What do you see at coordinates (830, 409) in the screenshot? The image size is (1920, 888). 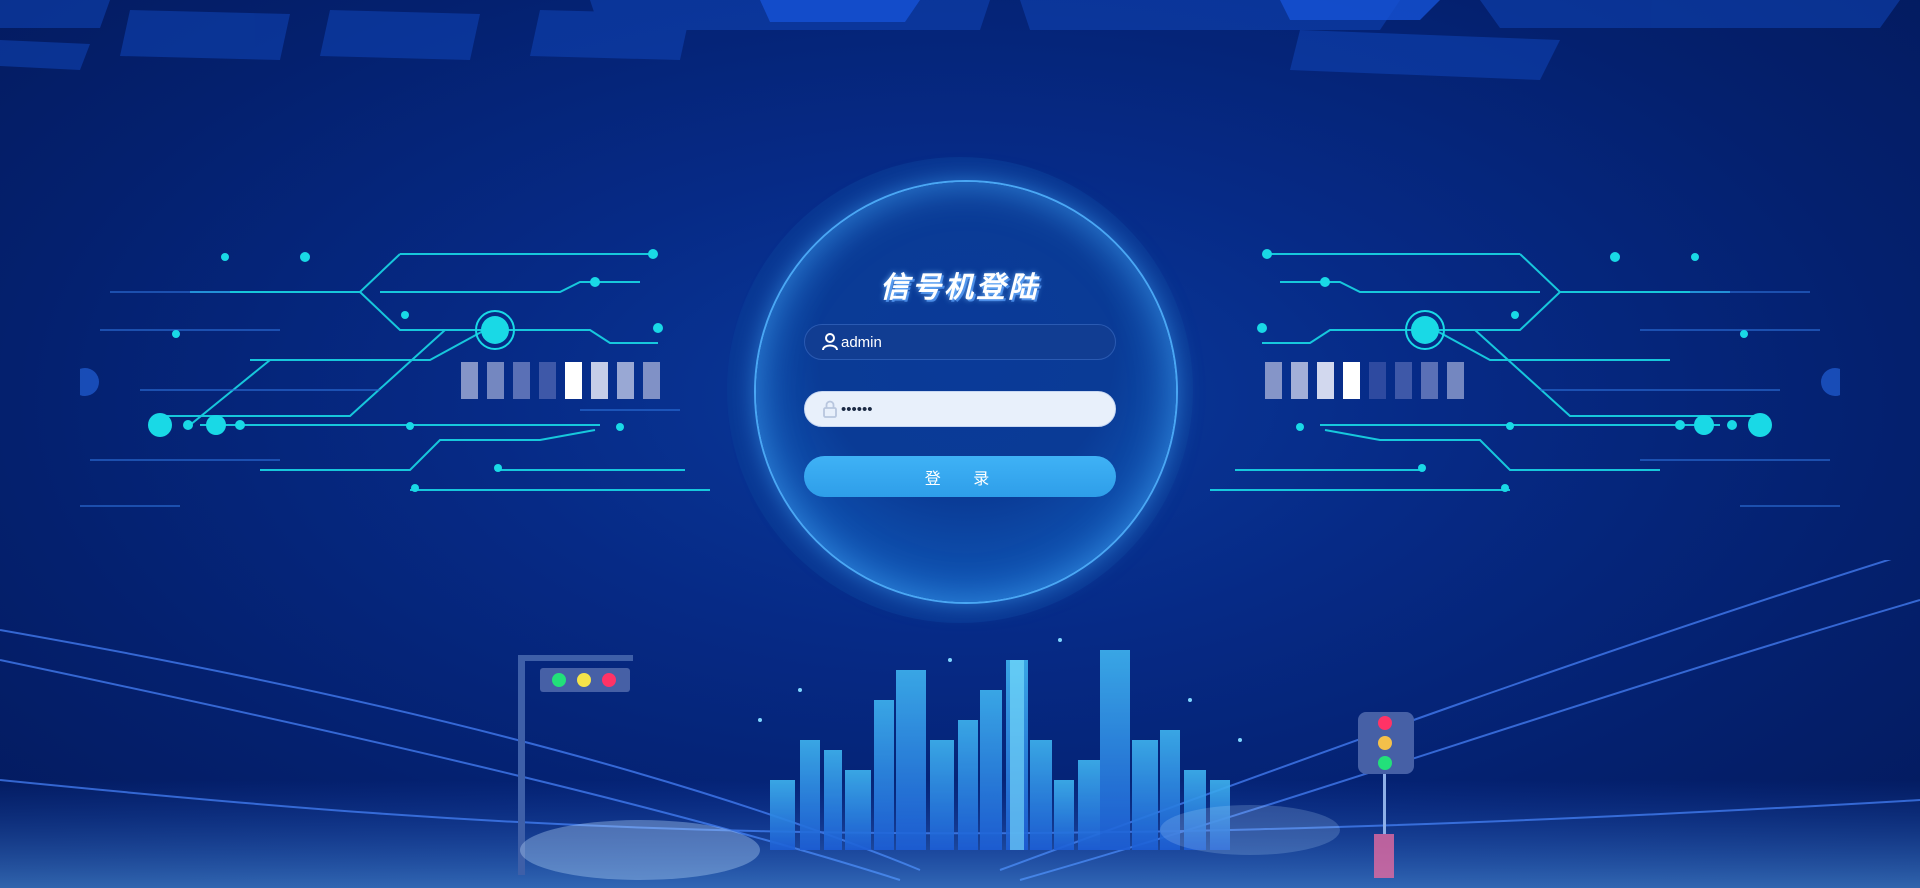 I see `lock-icon` at bounding box center [830, 409].